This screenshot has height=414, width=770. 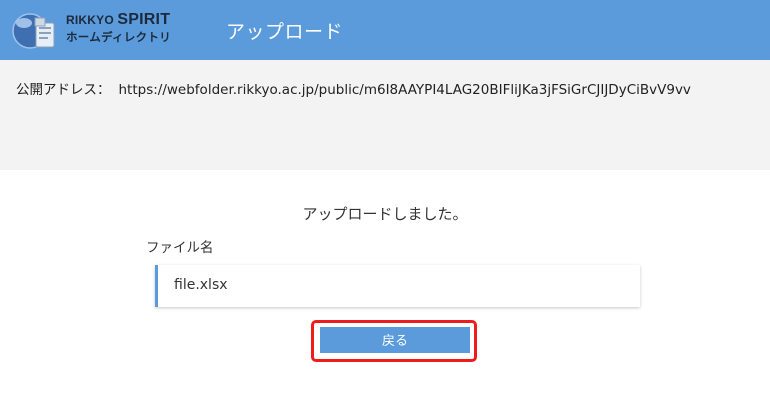 I want to click on back-button: 戻る, so click(x=395, y=340).